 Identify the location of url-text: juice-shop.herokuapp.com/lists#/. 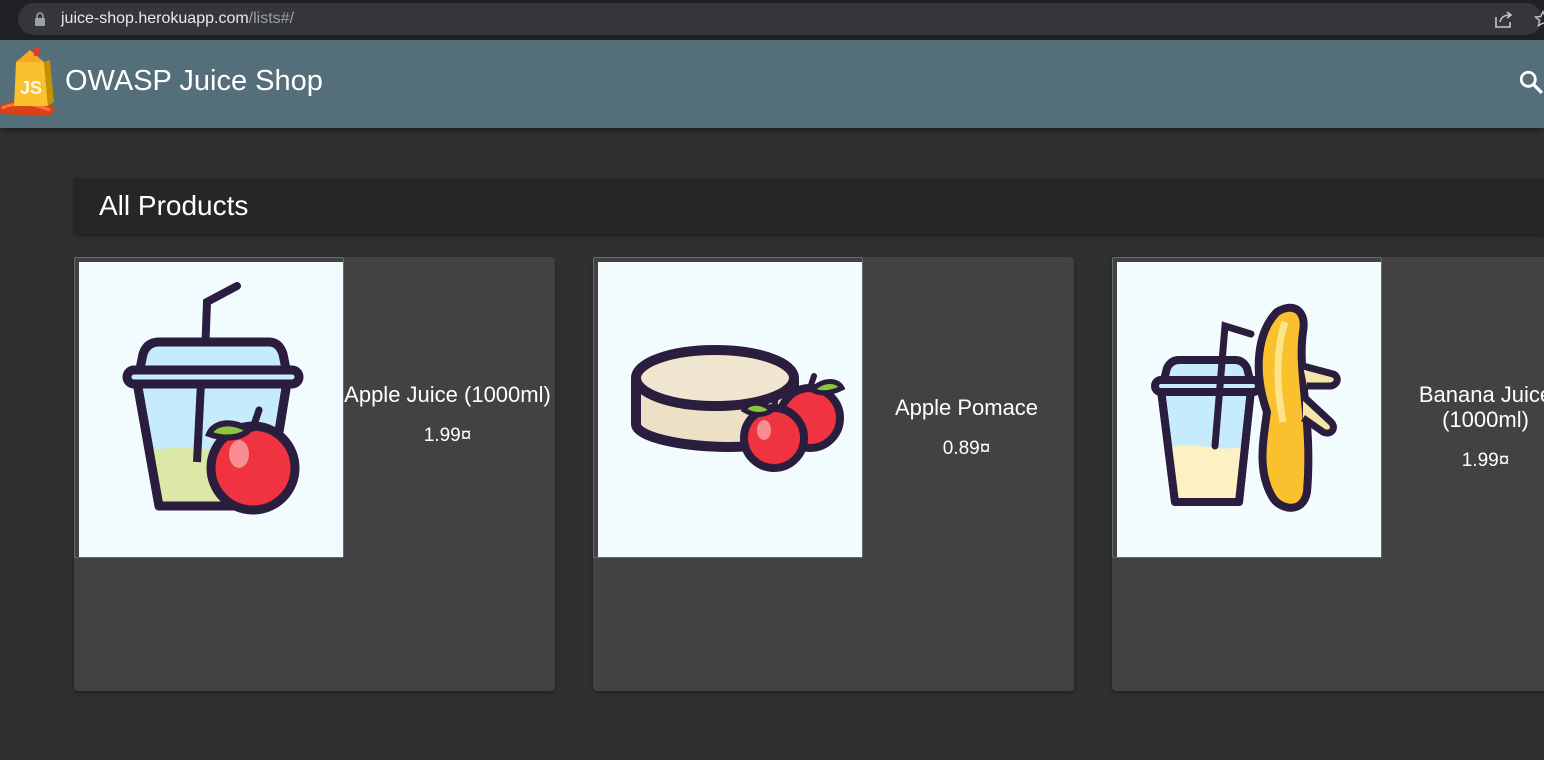
(177, 19).